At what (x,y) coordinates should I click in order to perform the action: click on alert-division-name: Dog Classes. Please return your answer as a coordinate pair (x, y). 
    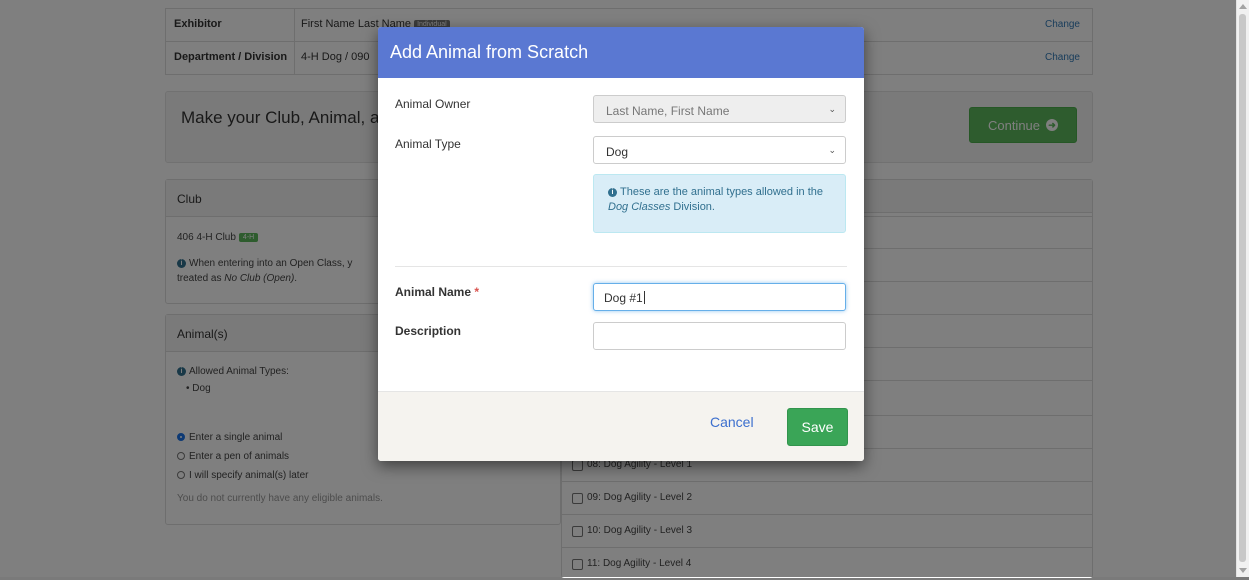
    Looking at the image, I should click on (639, 207).